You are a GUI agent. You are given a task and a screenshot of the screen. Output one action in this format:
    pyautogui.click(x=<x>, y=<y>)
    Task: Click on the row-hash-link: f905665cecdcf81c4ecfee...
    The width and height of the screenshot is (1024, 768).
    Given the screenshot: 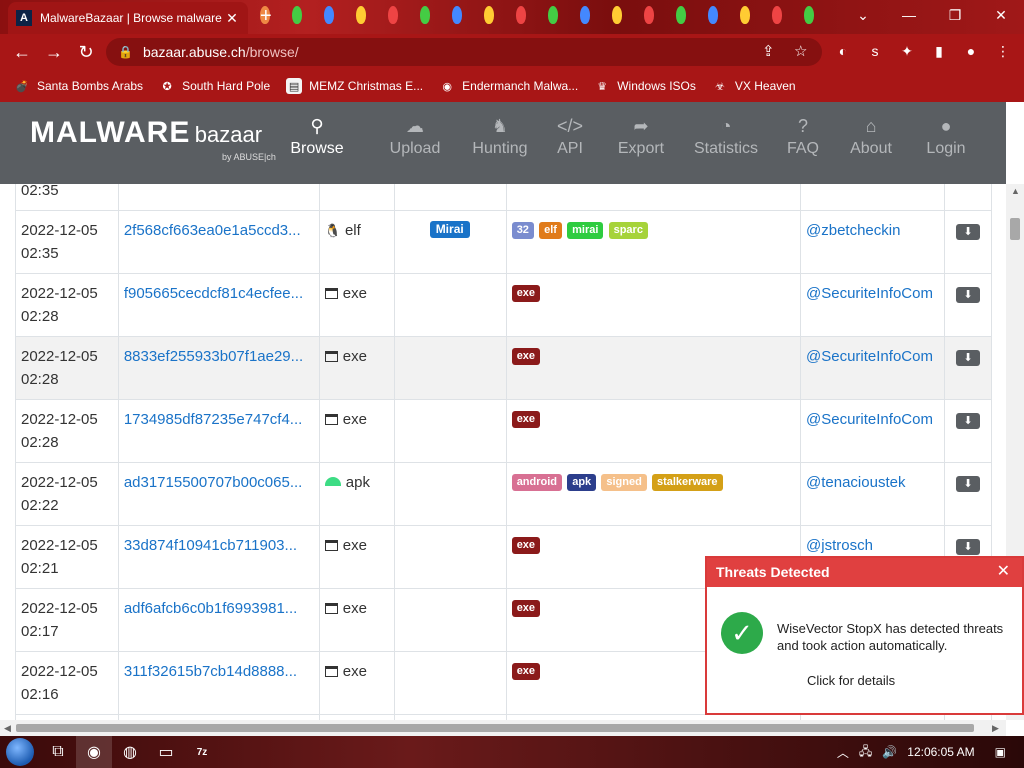 What is the action you would take?
    pyautogui.click(x=218, y=305)
    